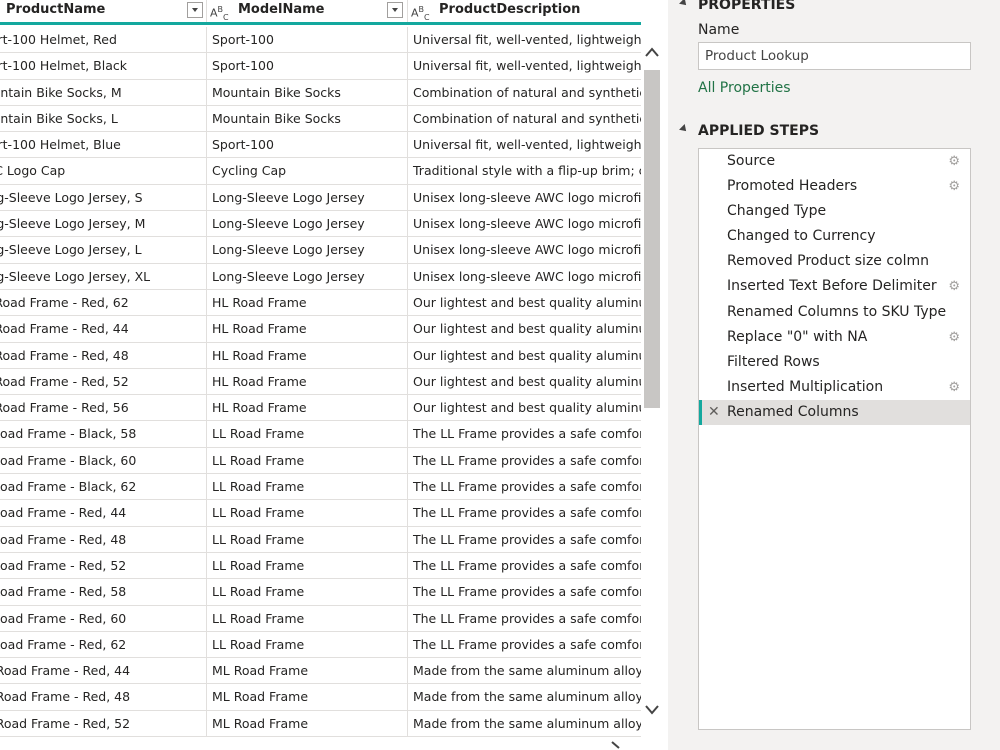 Image resolution: width=1000 pixels, height=750 pixels. Describe the element at coordinates (834, 286) in the screenshot. I see `applied-step-item: Inserted Text Before Delimiter ⚙` at that location.